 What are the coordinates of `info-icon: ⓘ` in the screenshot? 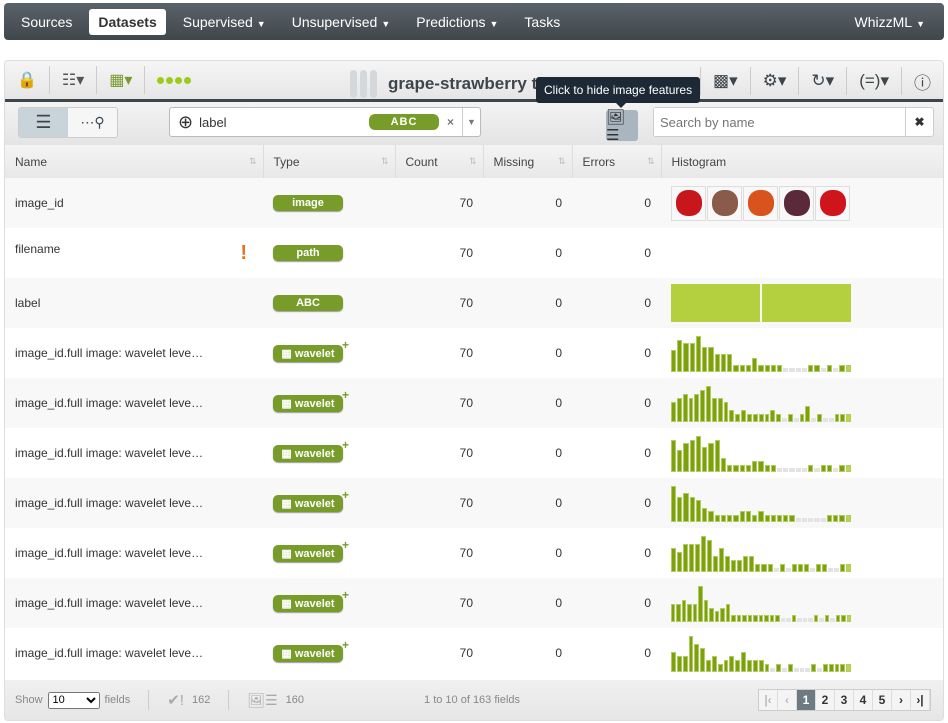 It's located at (922, 81).